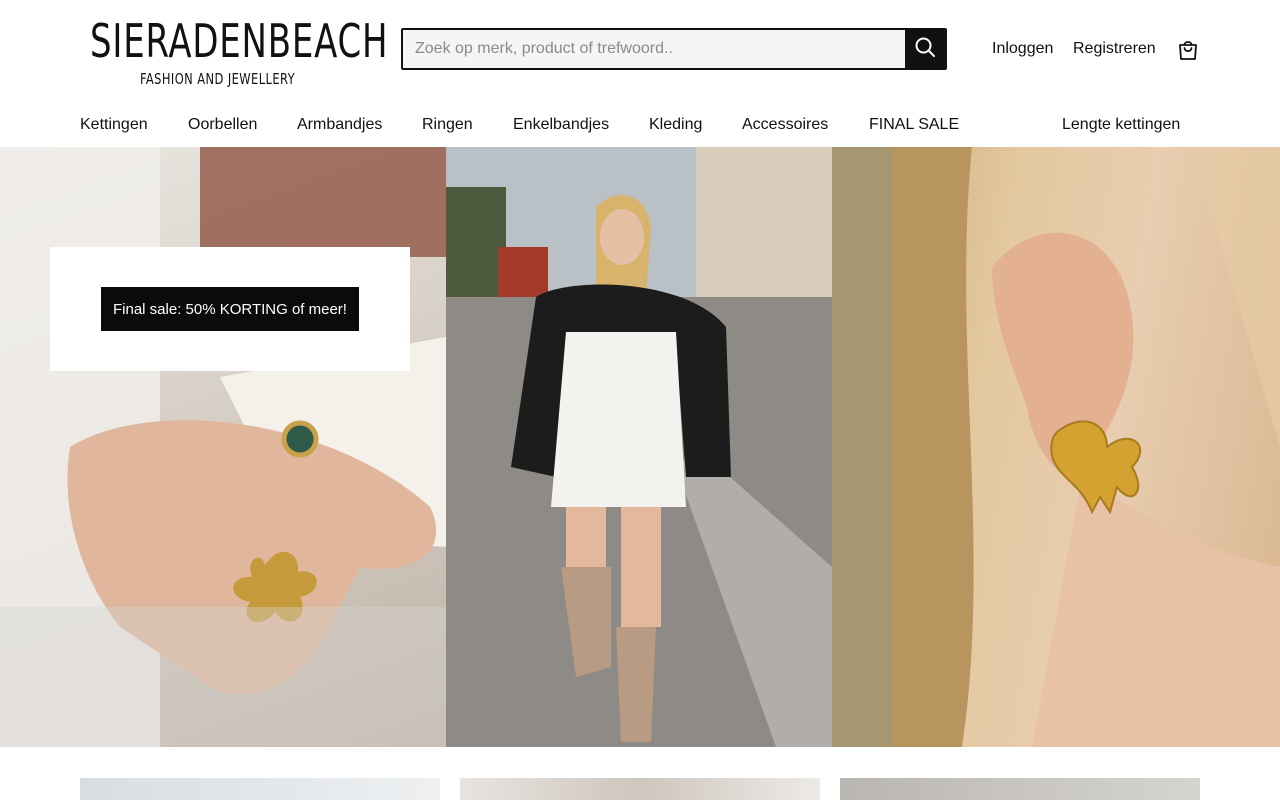  I want to click on search-input, so click(654, 49).